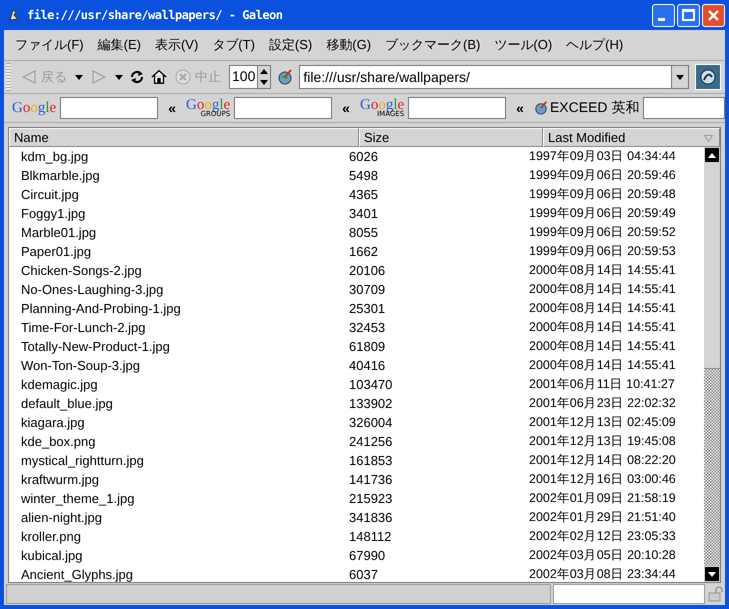 This screenshot has height=609, width=729. Describe the element at coordinates (264, 82) in the screenshot. I see `decrement-icon` at that location.